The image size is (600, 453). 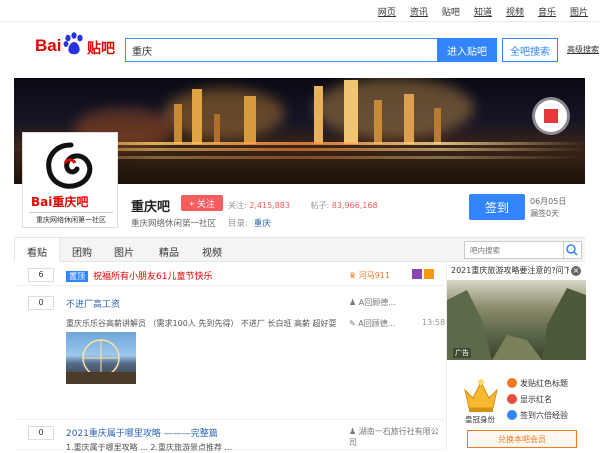 I want to click on category-link: 重庆, so click(x=262, y=224).